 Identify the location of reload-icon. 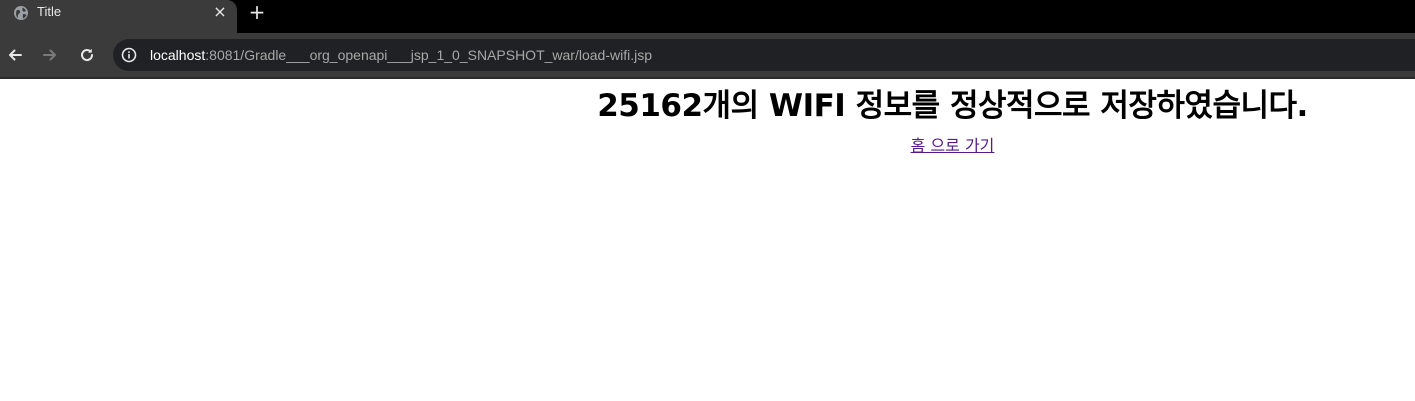
(87, 55).